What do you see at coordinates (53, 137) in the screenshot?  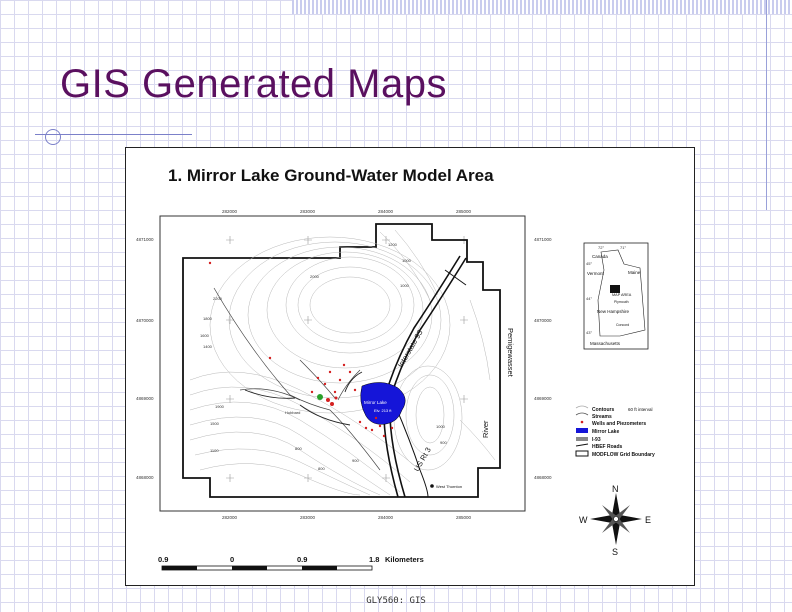 I see `title-underline-circle` at bounding box center [53, 137].